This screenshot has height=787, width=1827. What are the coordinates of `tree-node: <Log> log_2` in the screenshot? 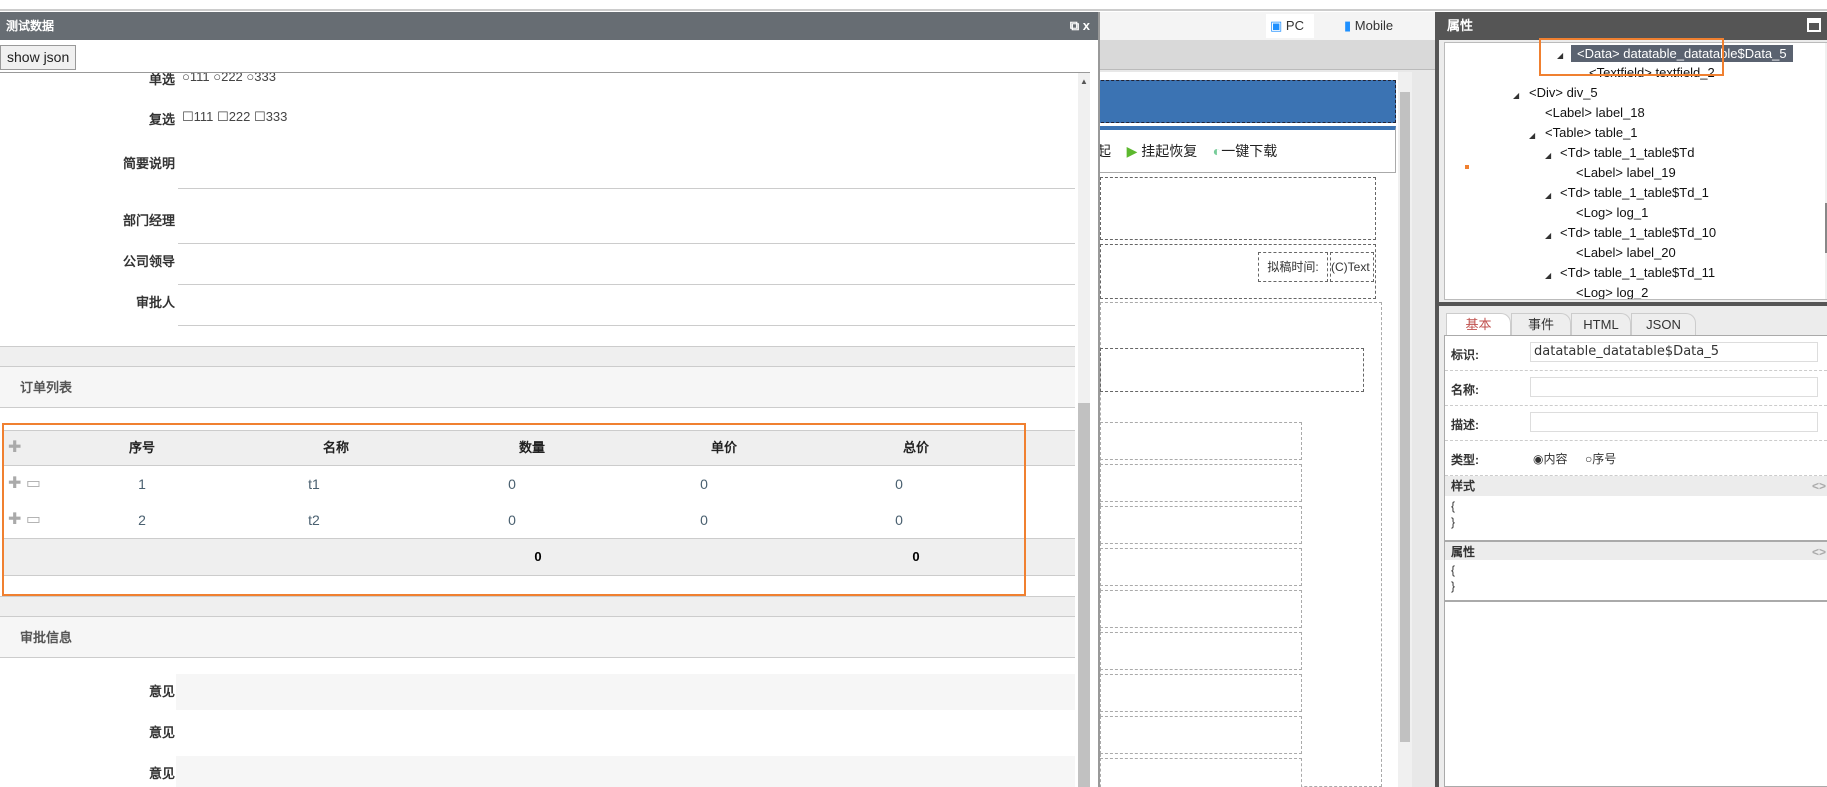 It's located at (1612, 292).